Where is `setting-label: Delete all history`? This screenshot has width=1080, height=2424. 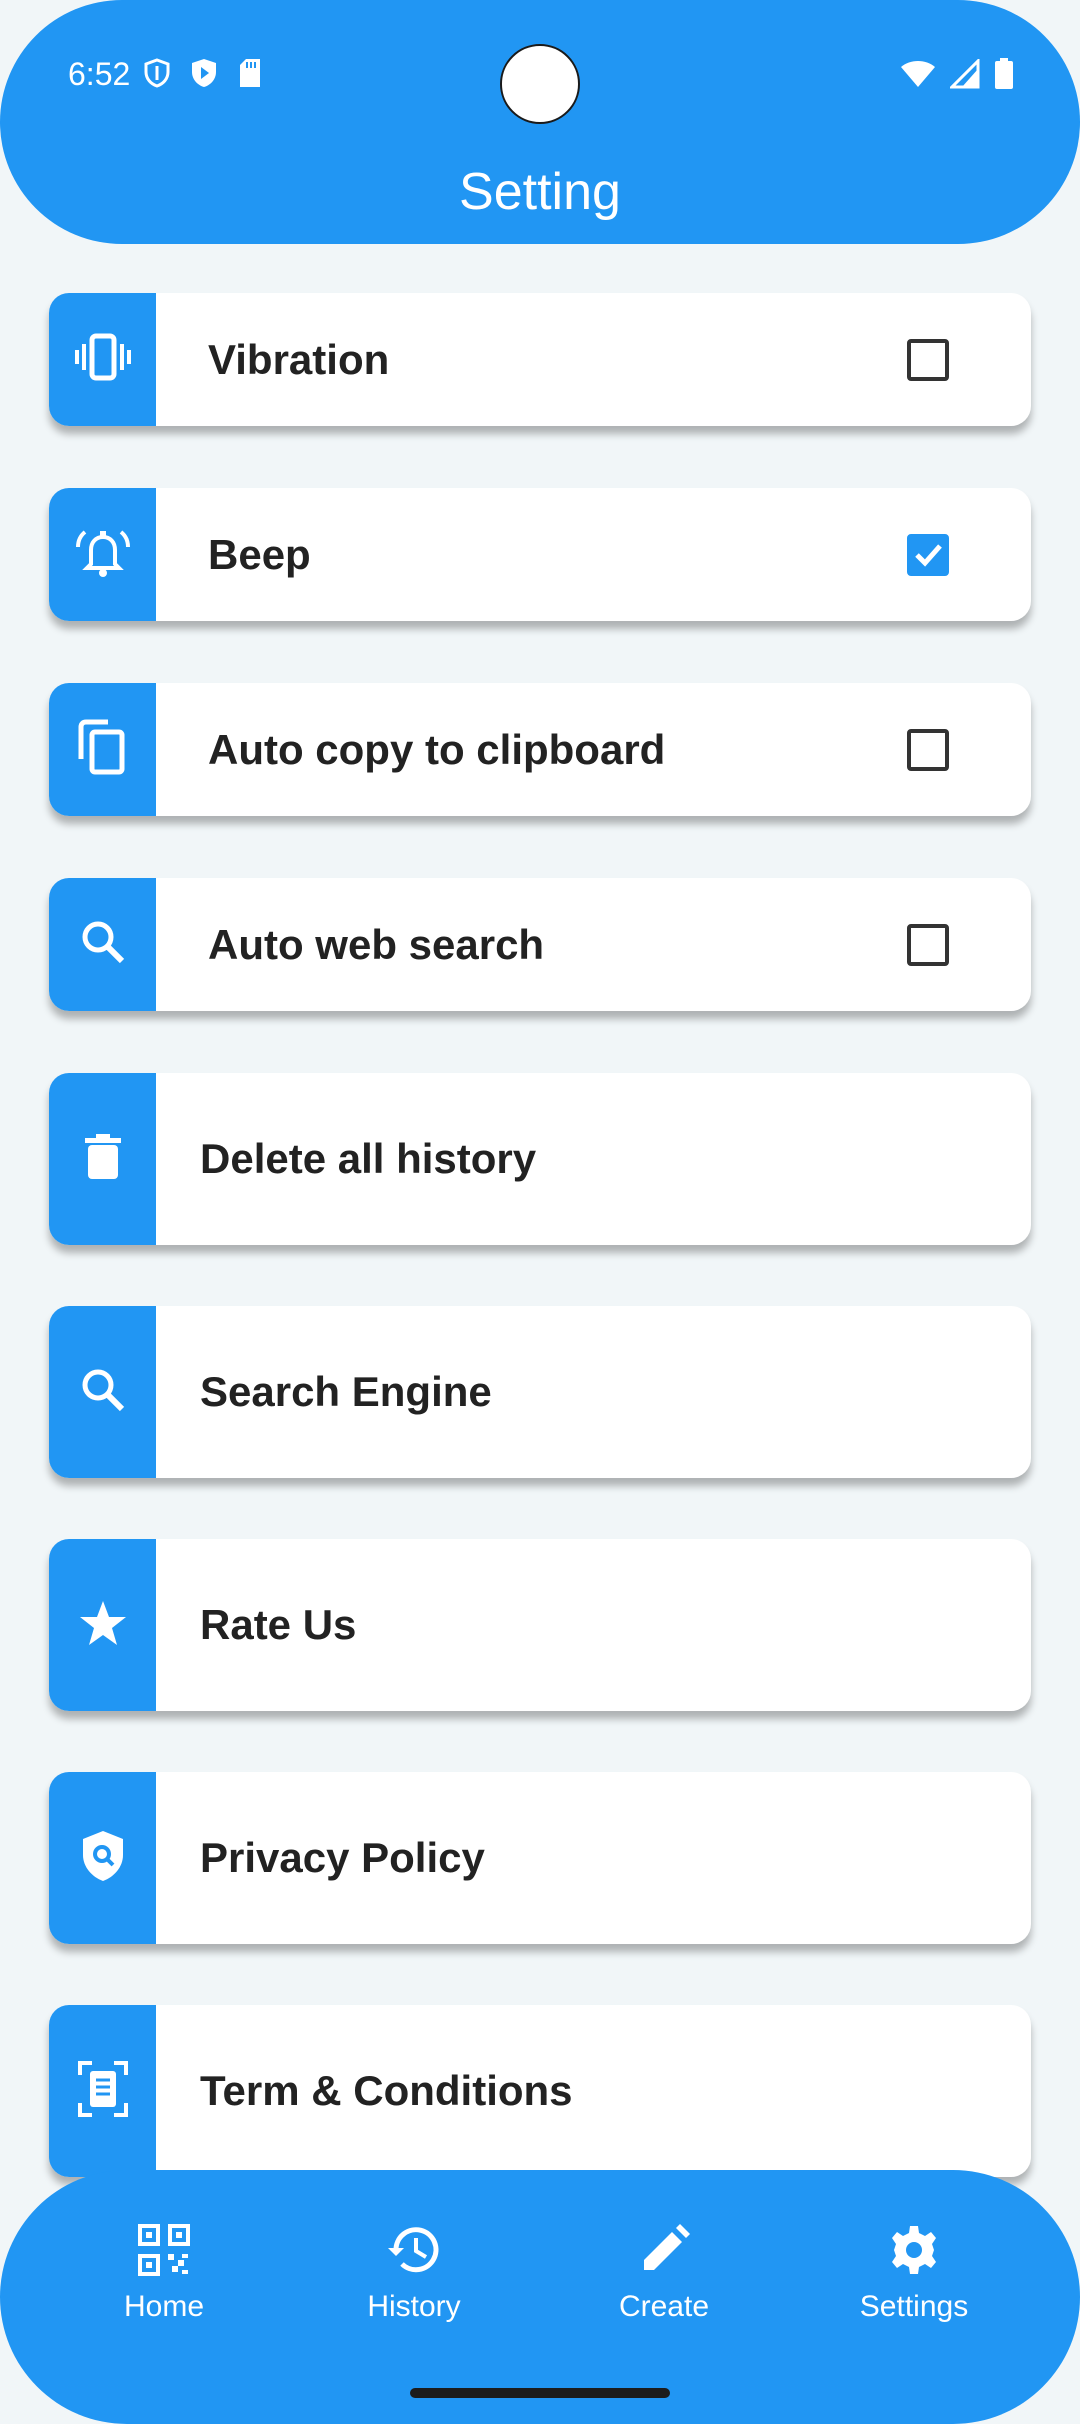
setting-label: Delete all history is located at coordinates (368, 1158).